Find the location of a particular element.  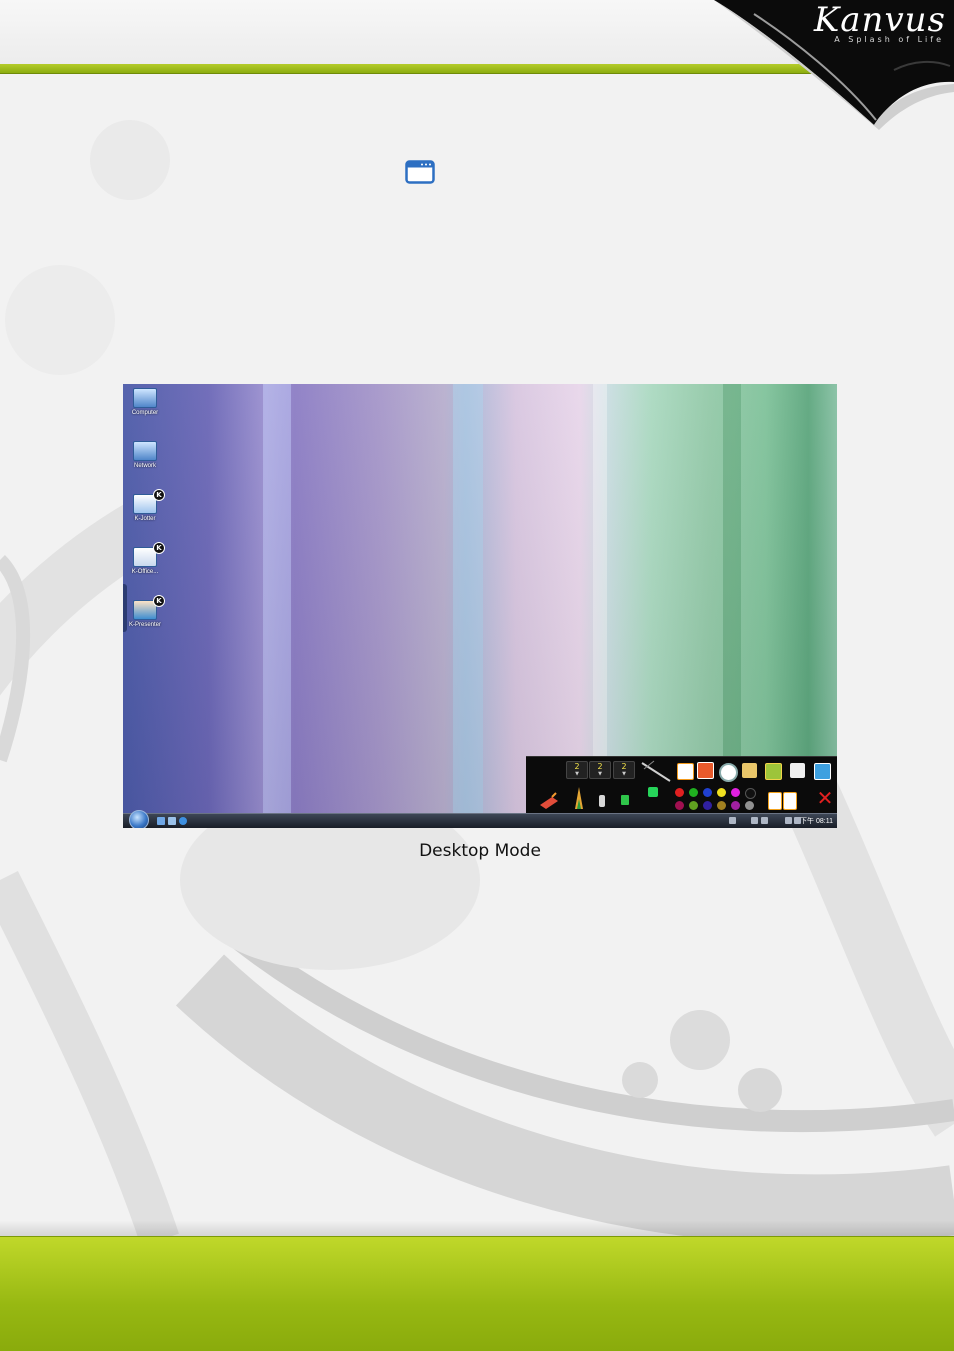

highlighter-icon is located at coordinates (625, 801).